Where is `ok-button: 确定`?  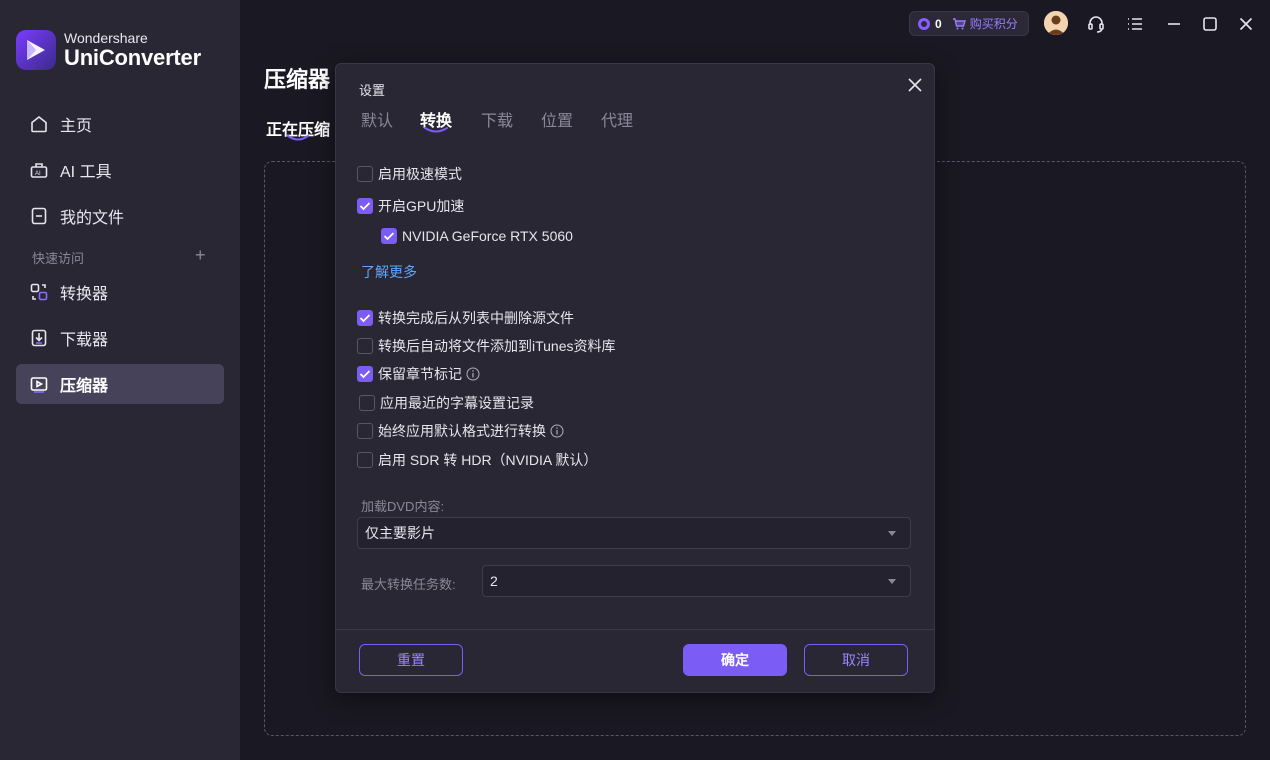
ok-button: 确定 is located at coordinates (735, 660).